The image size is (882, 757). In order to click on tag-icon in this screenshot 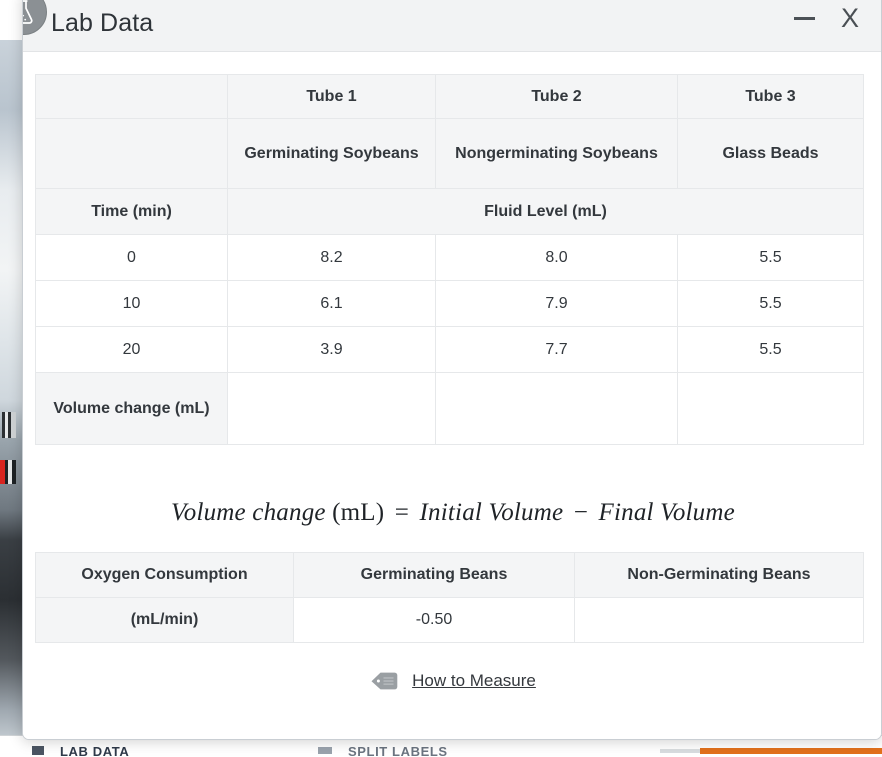, I will do `click(384, 681)`.